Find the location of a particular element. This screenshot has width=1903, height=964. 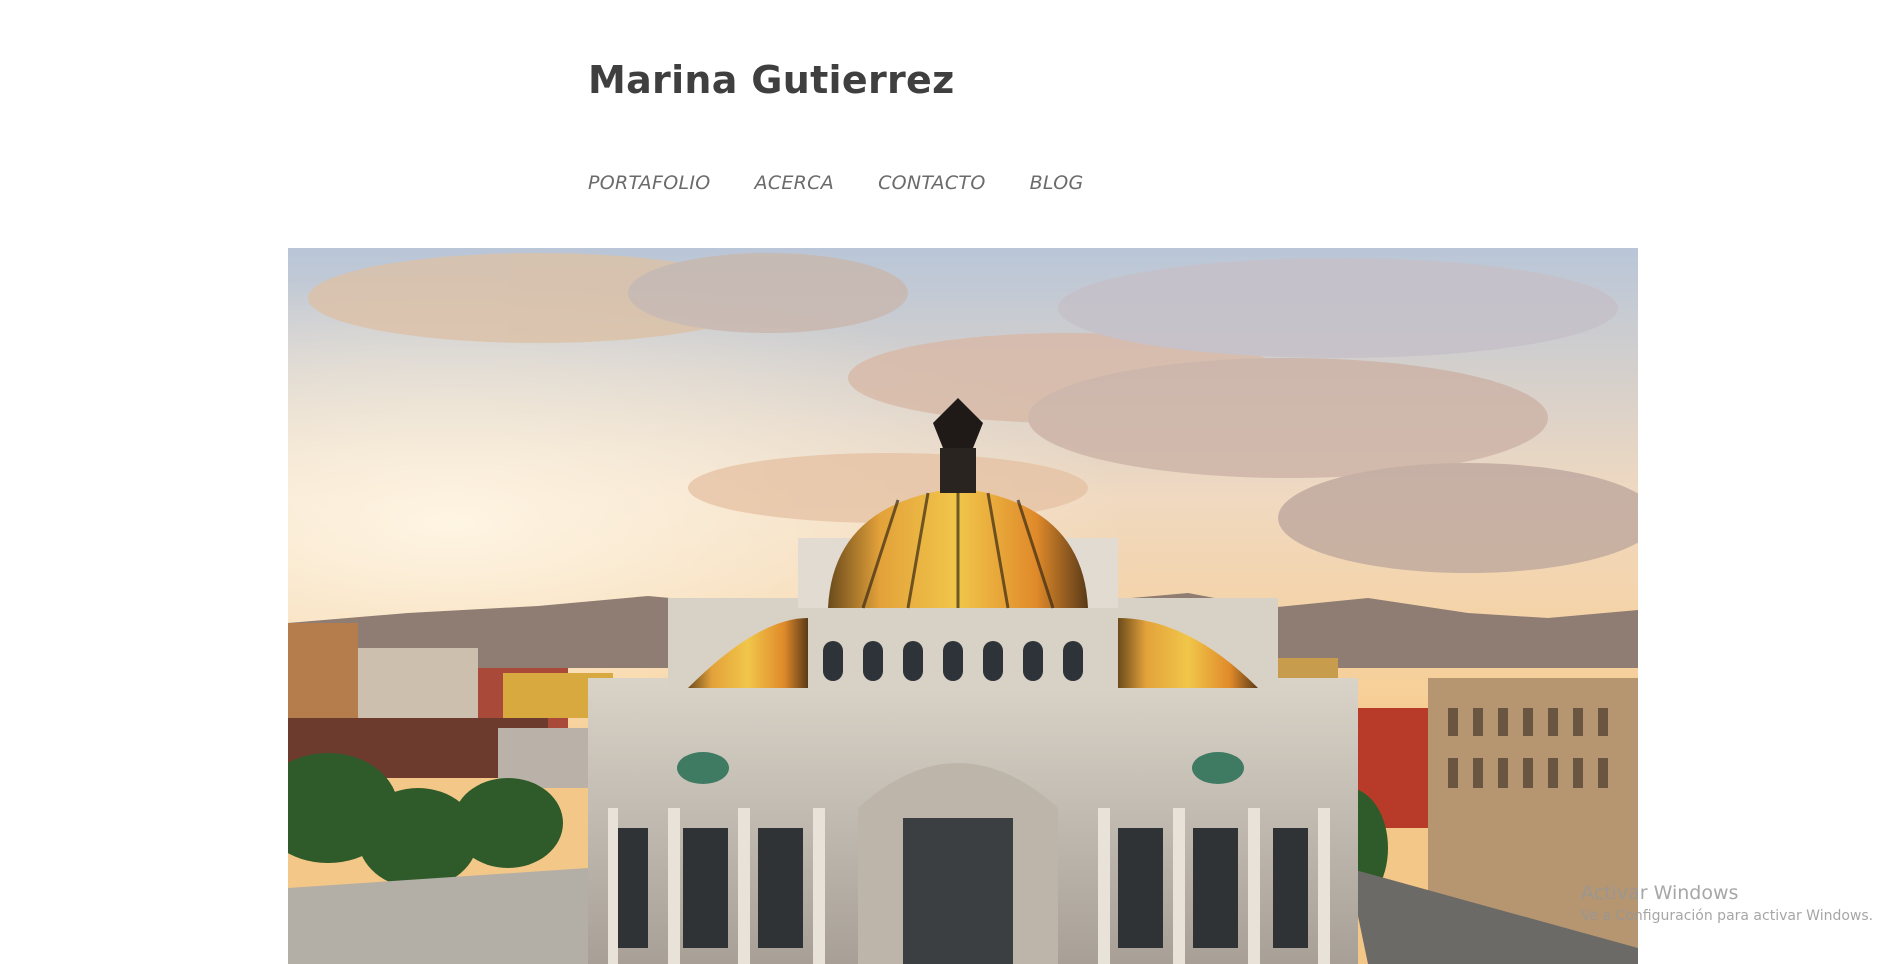

site-title: Marina Gutierrez is located at coordinates (771, 80).